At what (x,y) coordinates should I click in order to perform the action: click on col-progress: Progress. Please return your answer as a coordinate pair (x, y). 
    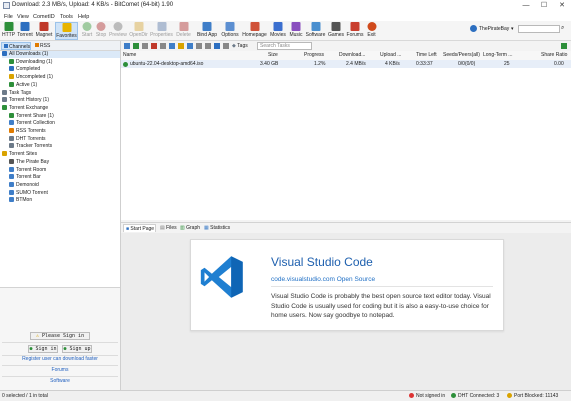
    Looking at the image, I should click on (314, 55).